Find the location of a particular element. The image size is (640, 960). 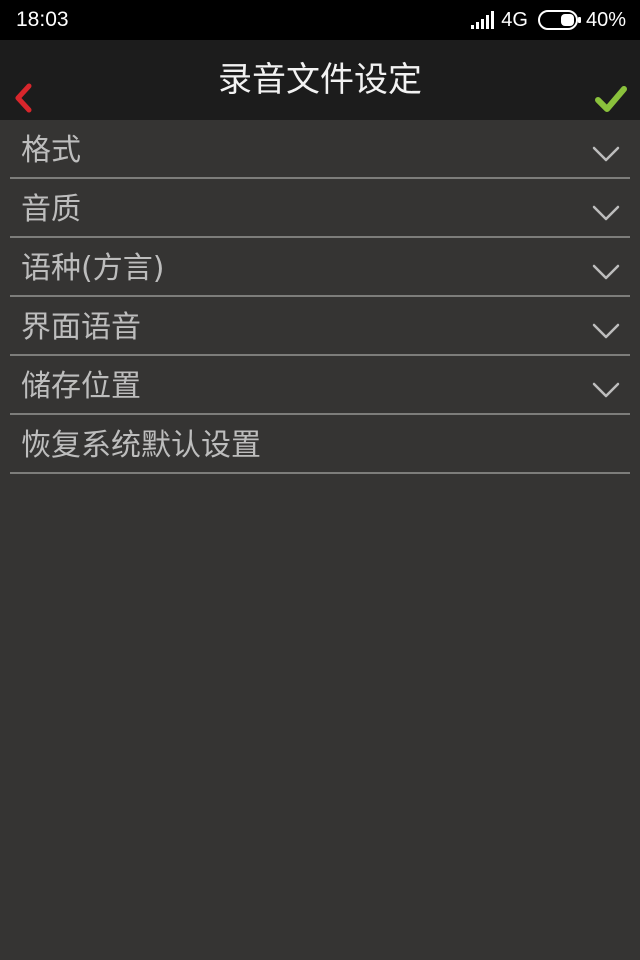

checkmark-icon is located at coordinates (611, 99).